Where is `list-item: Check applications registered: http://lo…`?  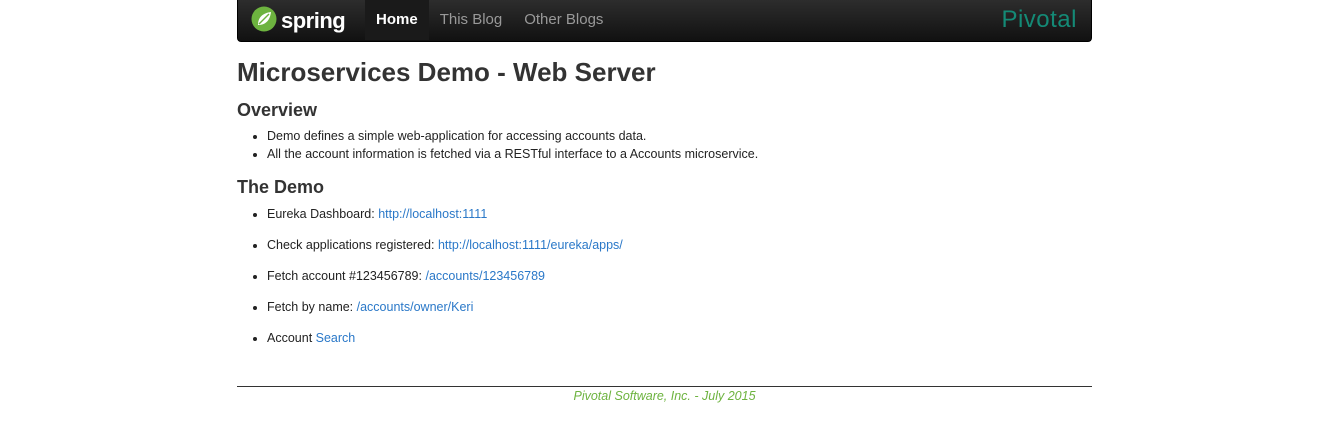
list-item: Check applications registered: http://lo… is located at coordinates (445, 245).